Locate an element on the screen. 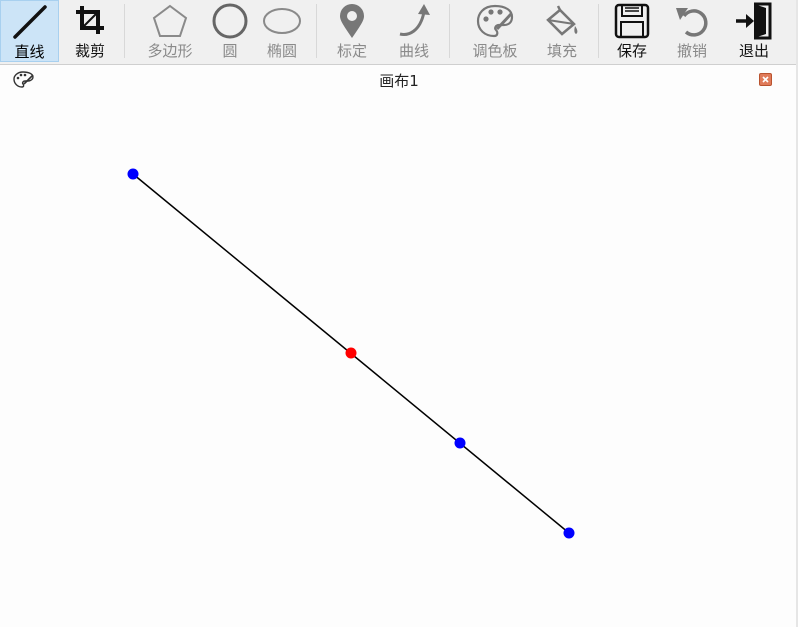 Image resolution: width=798 pixels, height=627 pixels. tool-curve-button: 曲线 is located at coordinates (414, 31).